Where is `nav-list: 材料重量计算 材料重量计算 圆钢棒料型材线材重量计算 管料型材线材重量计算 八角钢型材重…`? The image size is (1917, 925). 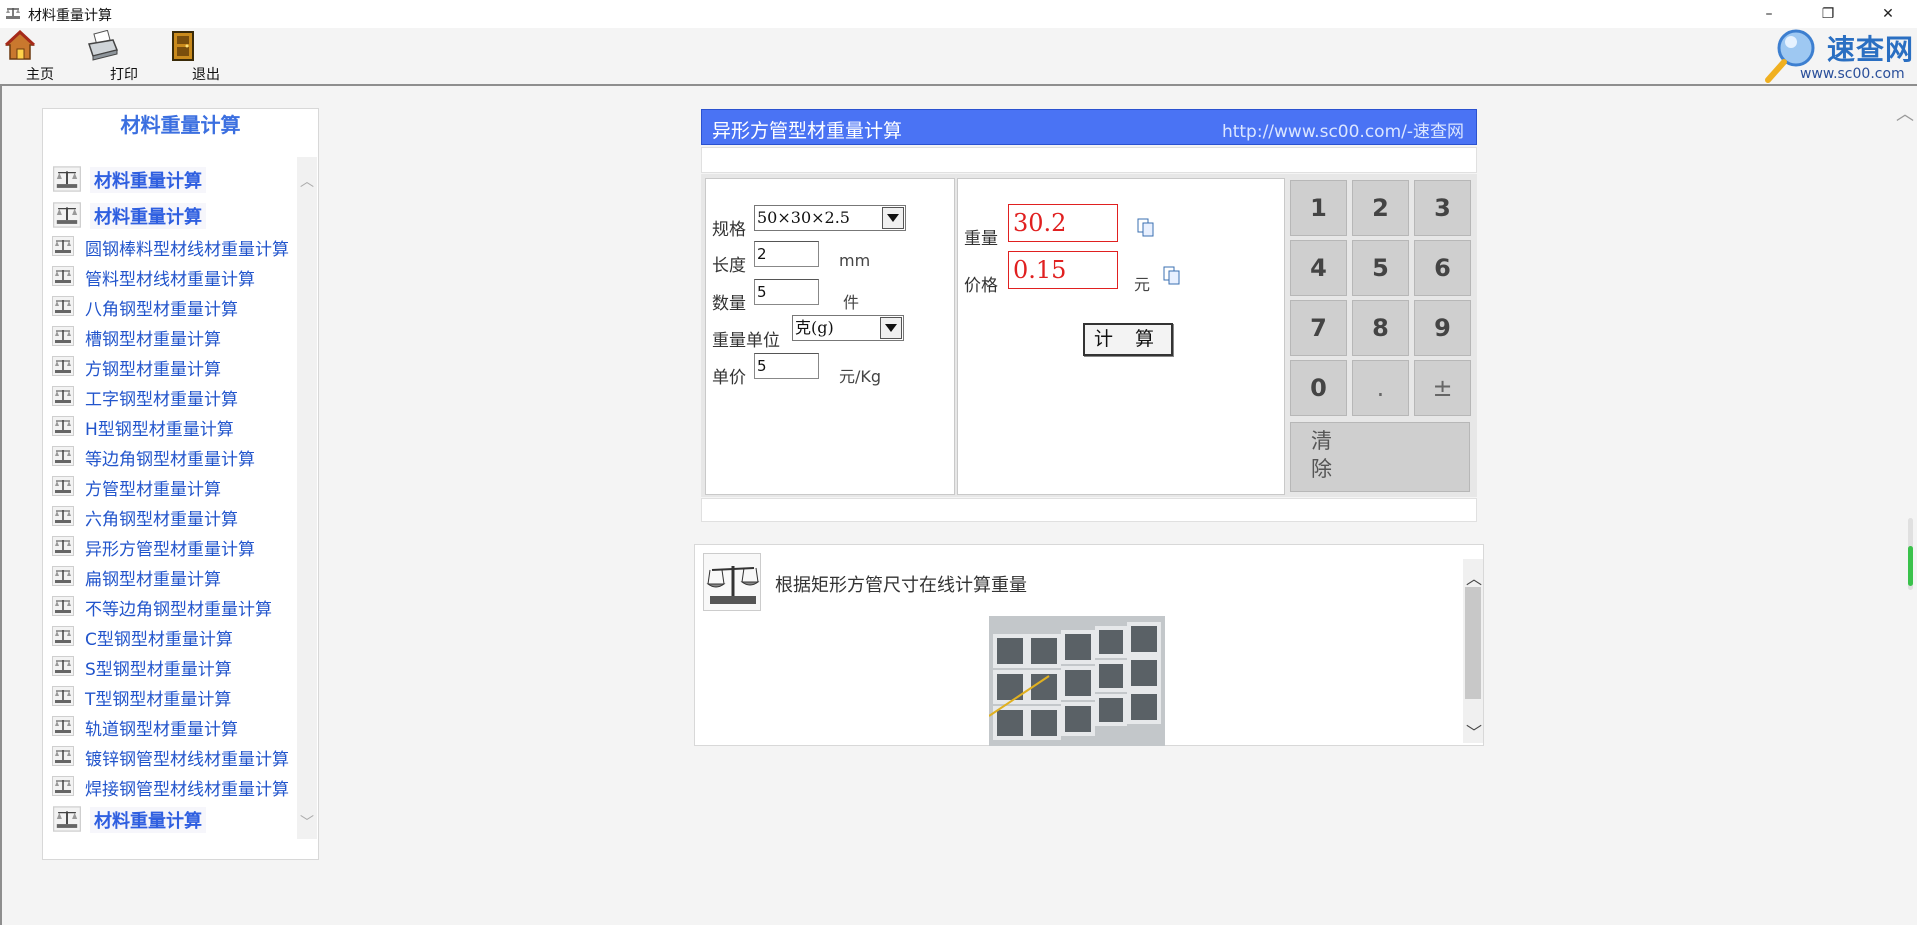 nav-list: 材料重量计算 材料重量计算 圆钢棒料型材线材重量计算 管料型材线材重量计算 八角钢型材重… is located at coordinates (169, 498).